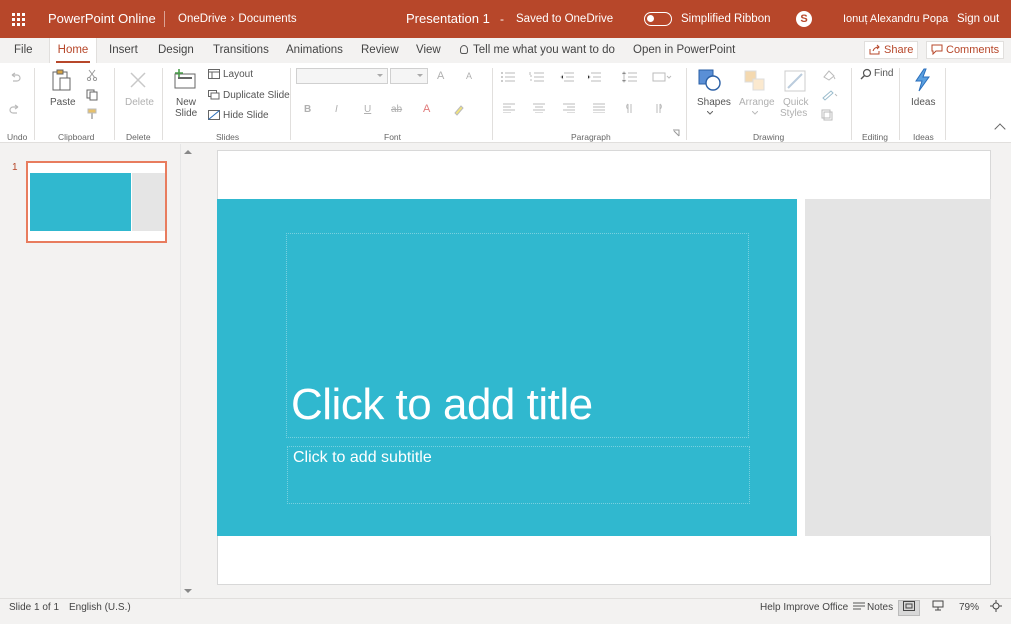  What do you see at coordinates (314, 50) in the screenshot?
I see `tab-animations: Animations` at bounding box center [314, 50].